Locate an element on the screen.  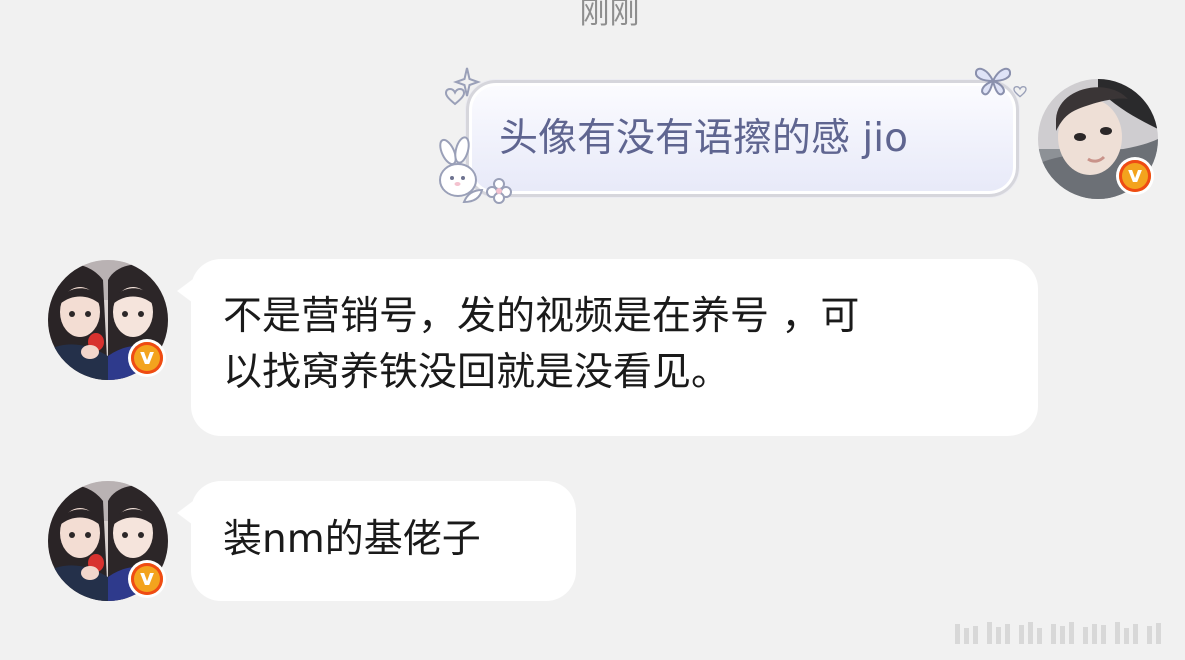
incoming-message-line: 以找窝养铁没回就是没看见。 is located at coordinates (477, 372).